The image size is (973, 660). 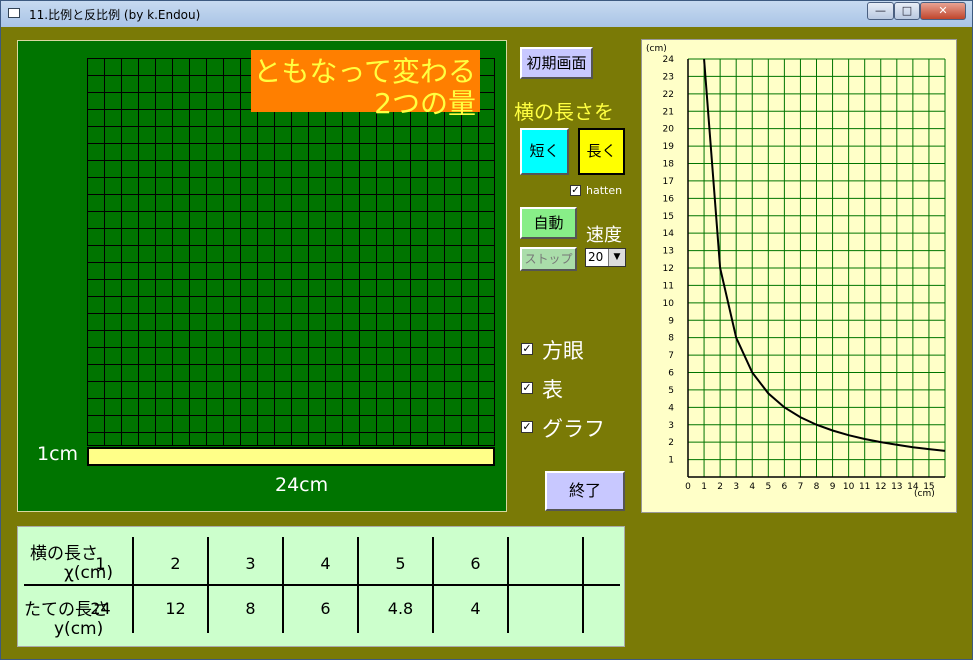 I want to click on speed-select: 20 ▼, so click(x=605, y=257).